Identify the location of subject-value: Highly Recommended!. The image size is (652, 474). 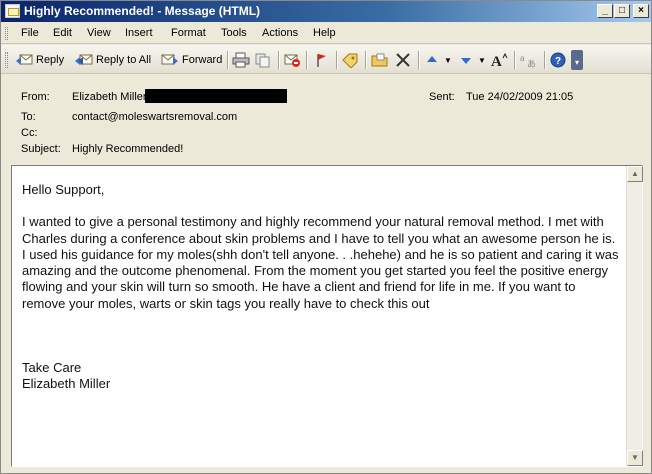
(128, 149).